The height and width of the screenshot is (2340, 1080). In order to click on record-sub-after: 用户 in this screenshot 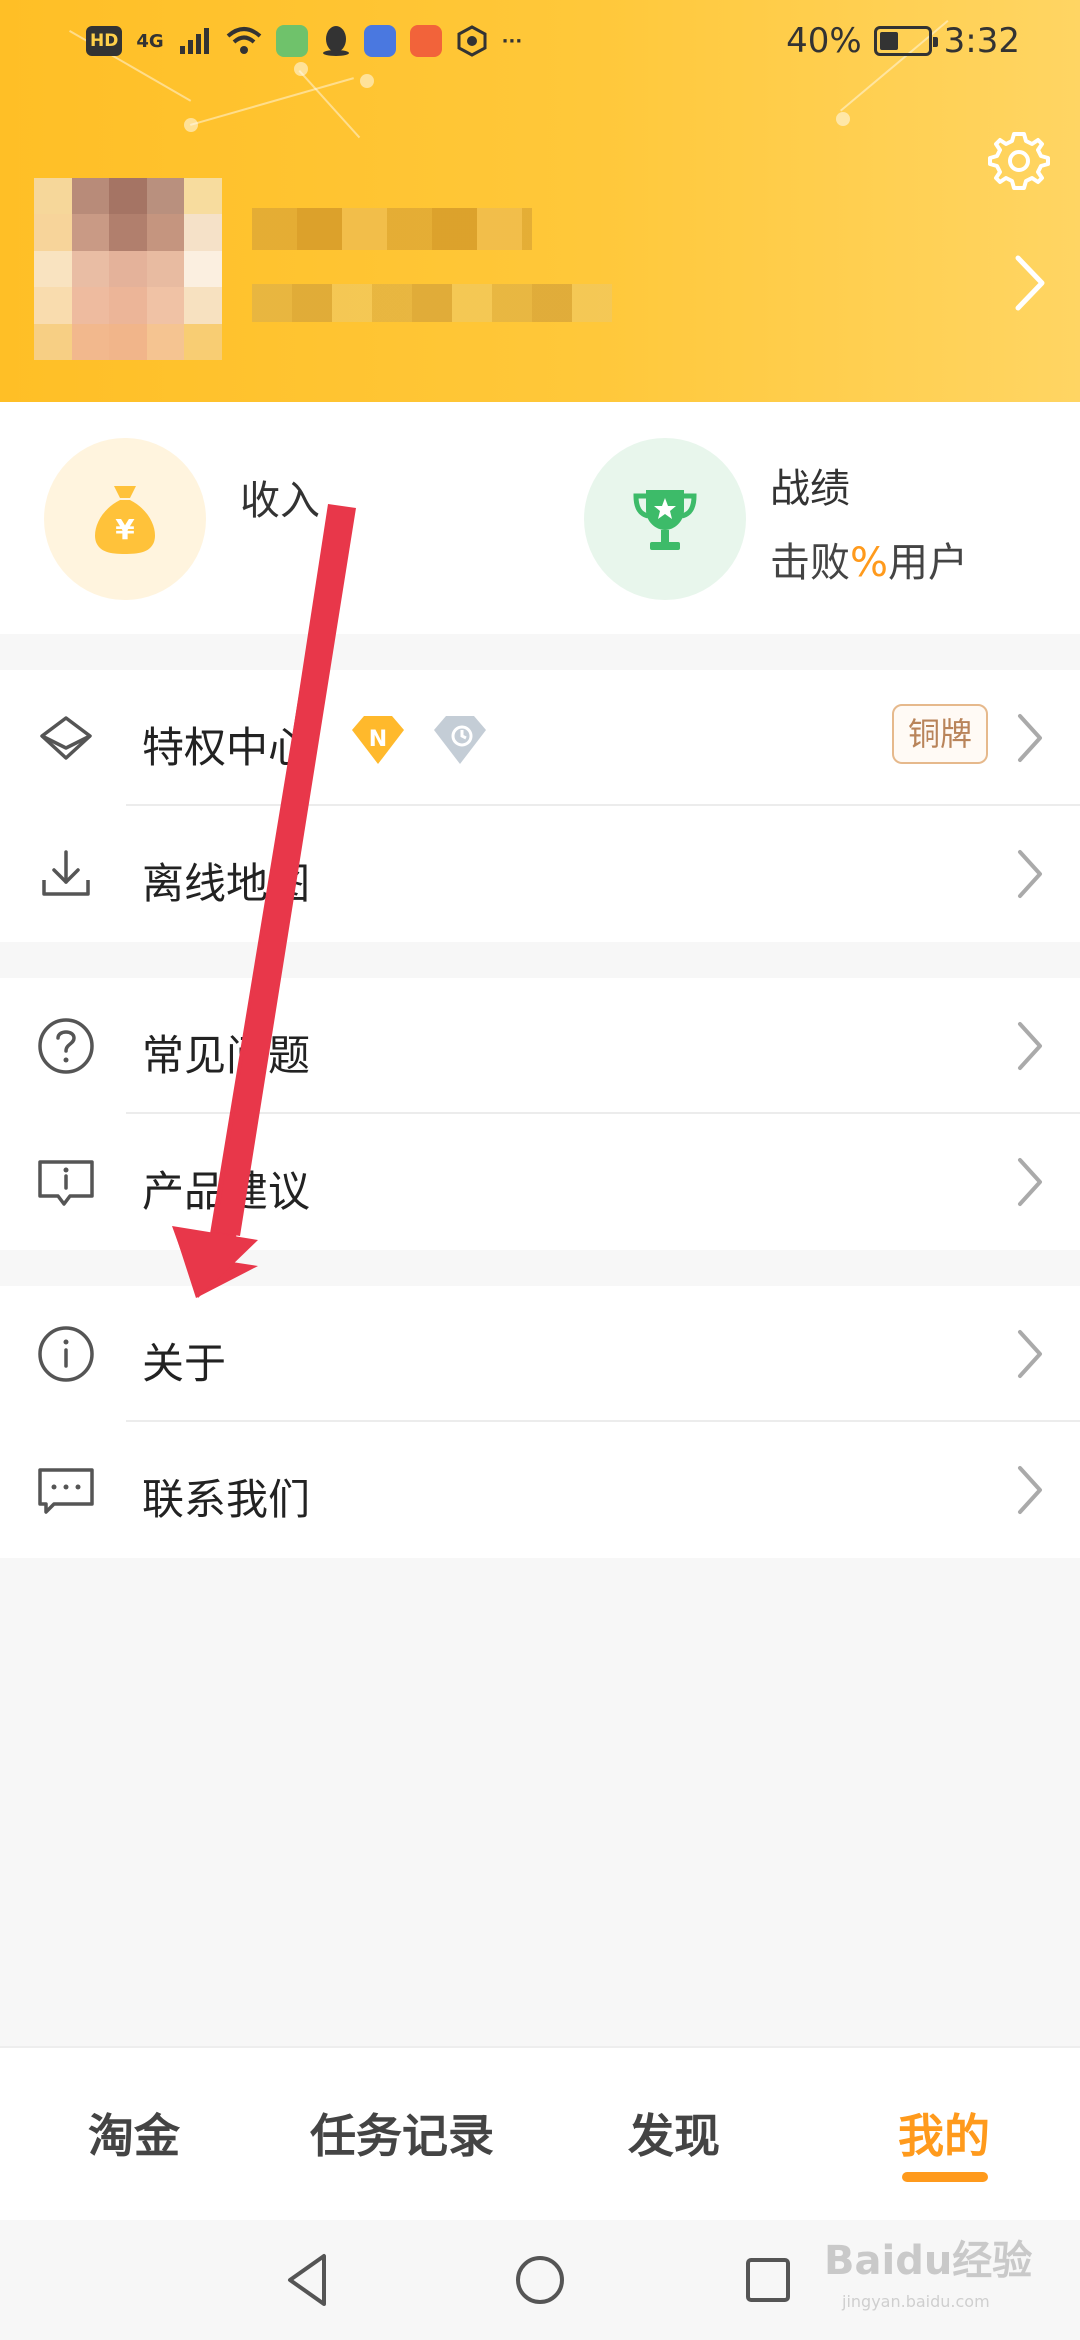, I will do `click(928, 563)`.